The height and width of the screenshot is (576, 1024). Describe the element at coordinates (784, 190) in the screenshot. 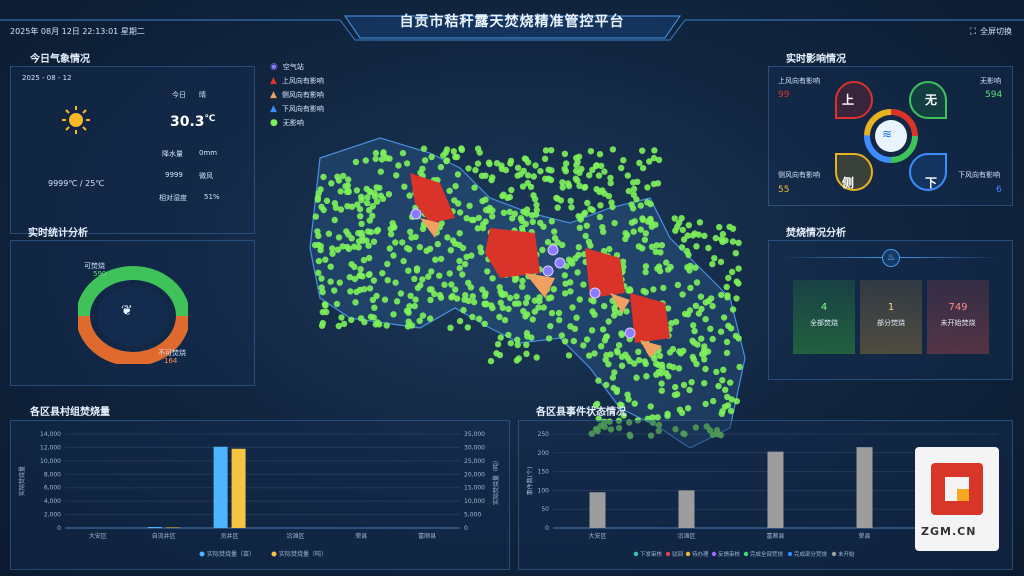

I see `side-value: 55` at that location.